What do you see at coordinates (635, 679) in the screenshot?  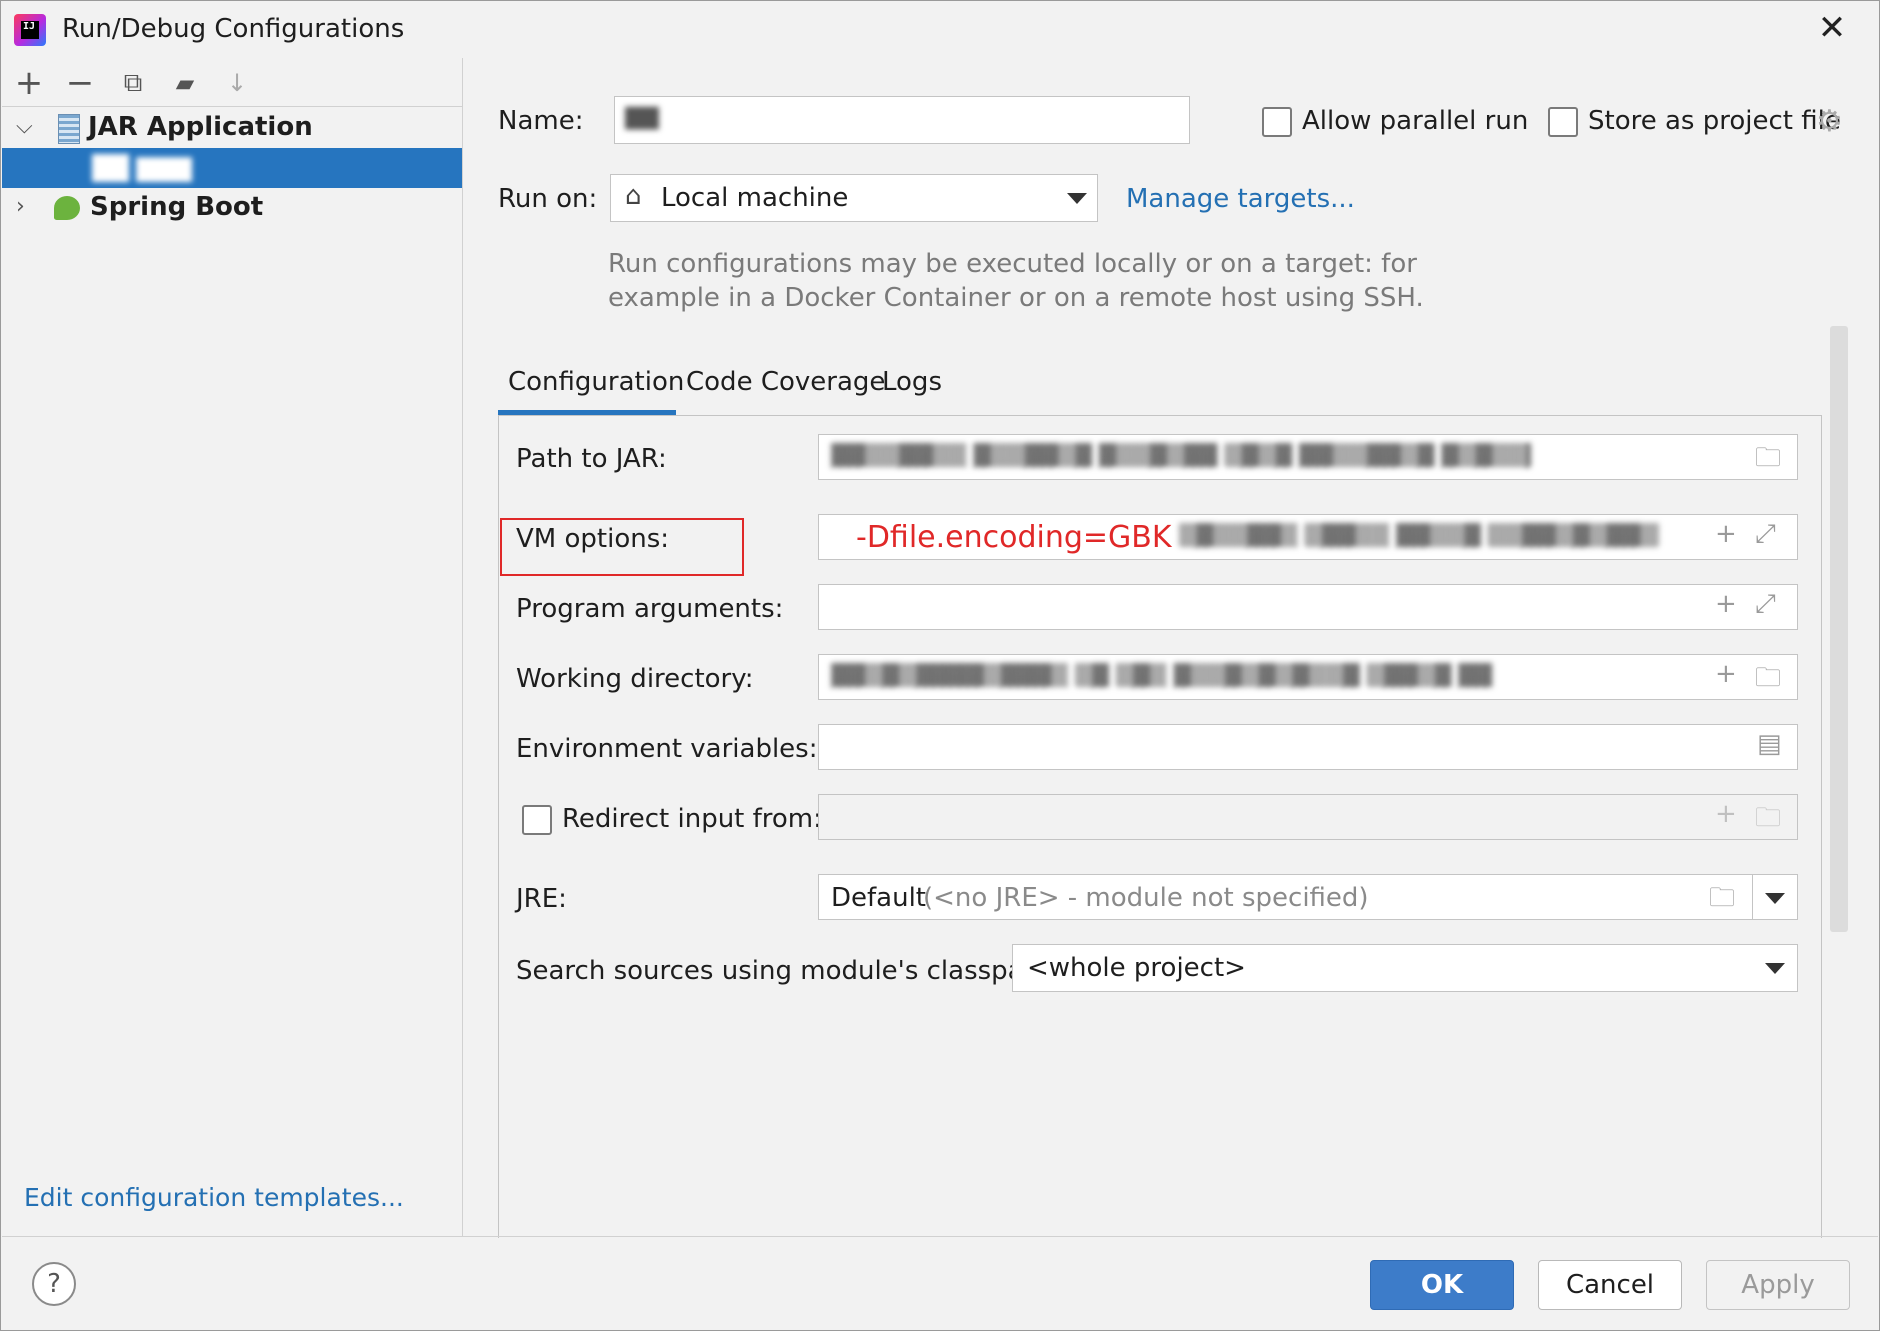 I see `working-directory-label: Working directory:` at bounding box center [635, 679].